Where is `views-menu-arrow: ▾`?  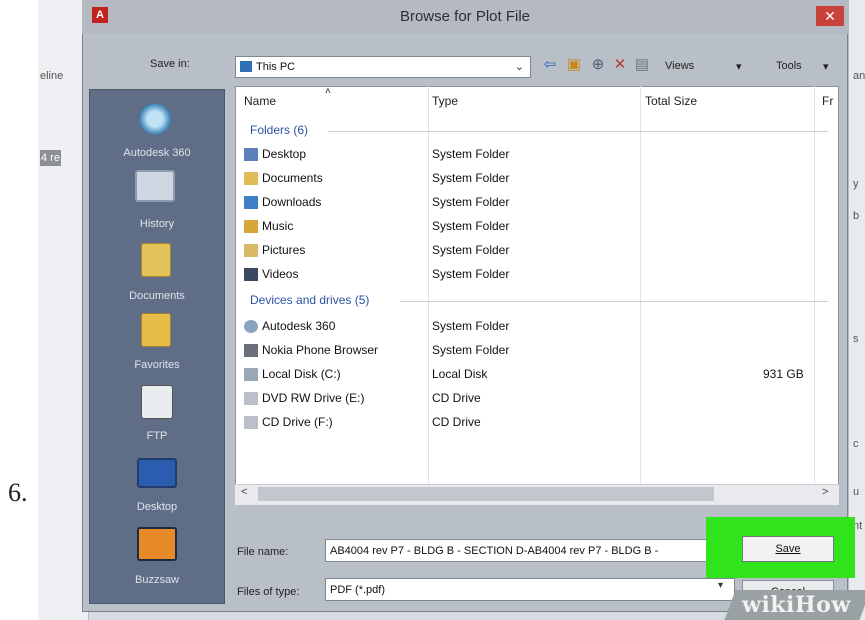 views-menu-arrow: ▾ is located at coordinates (739, 66).